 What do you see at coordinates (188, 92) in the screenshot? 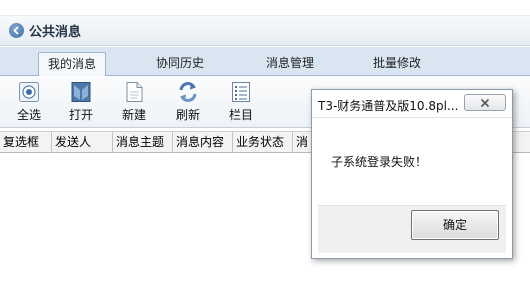
I see `refresh-icon` at bounding box center [188, 92].